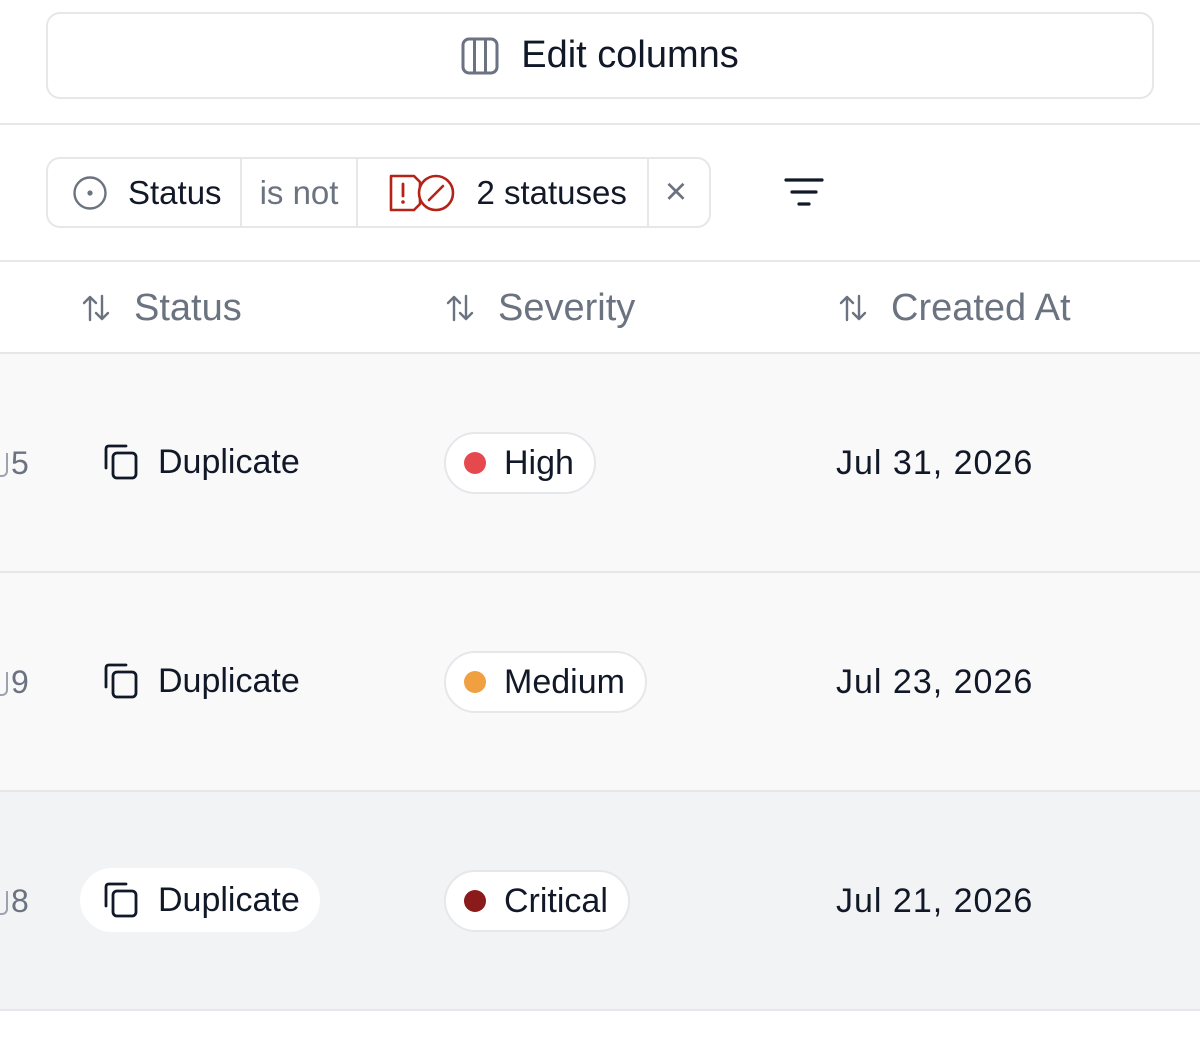 Image resolution: width=1200 pixels, height=1043 pixels. I want to click on severity-badge: High, so click(520, 463).